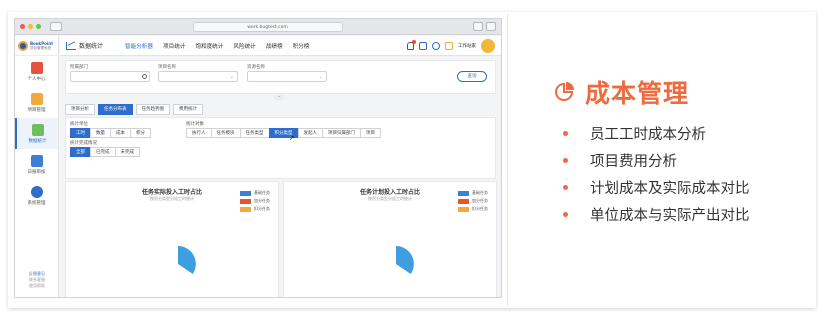 The height and width of the screenshot is (324, 828). What do you see at coordinates (144, 76) in the screenshot?
I see `search-icon` at bounding box center [144, 76].